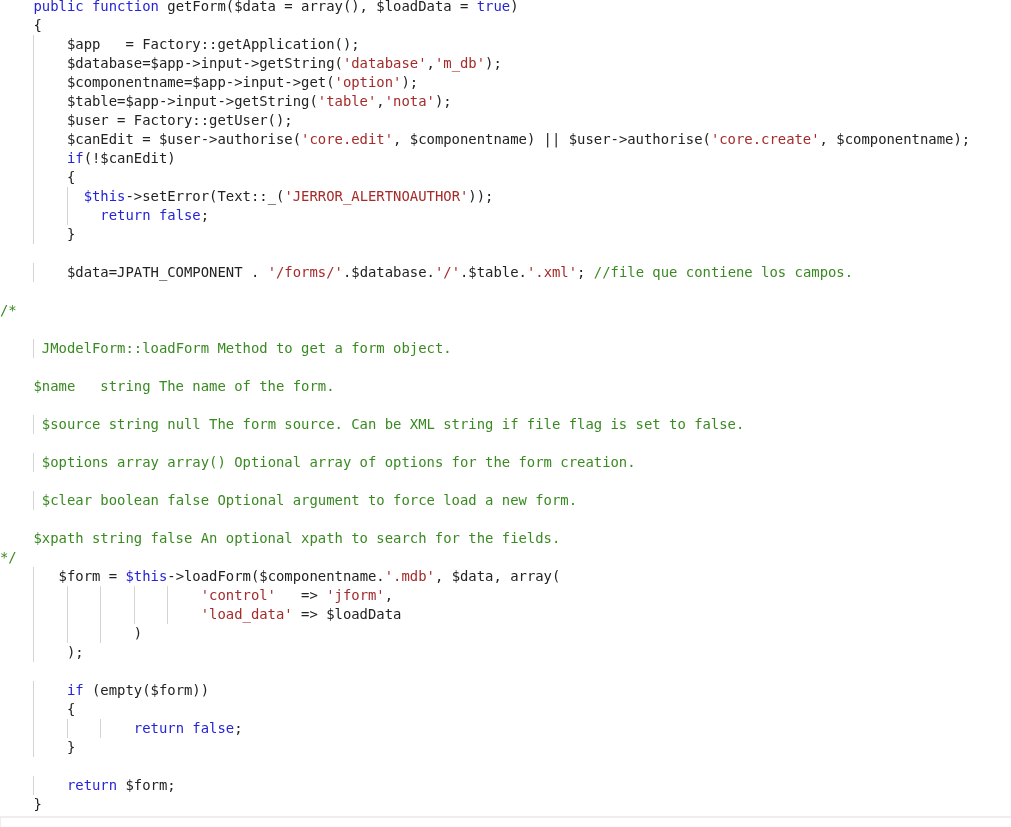  I want to click on code-line: $form = $this->loadForm($componentname.'.mdb', $data, array(, so click(309, 576).